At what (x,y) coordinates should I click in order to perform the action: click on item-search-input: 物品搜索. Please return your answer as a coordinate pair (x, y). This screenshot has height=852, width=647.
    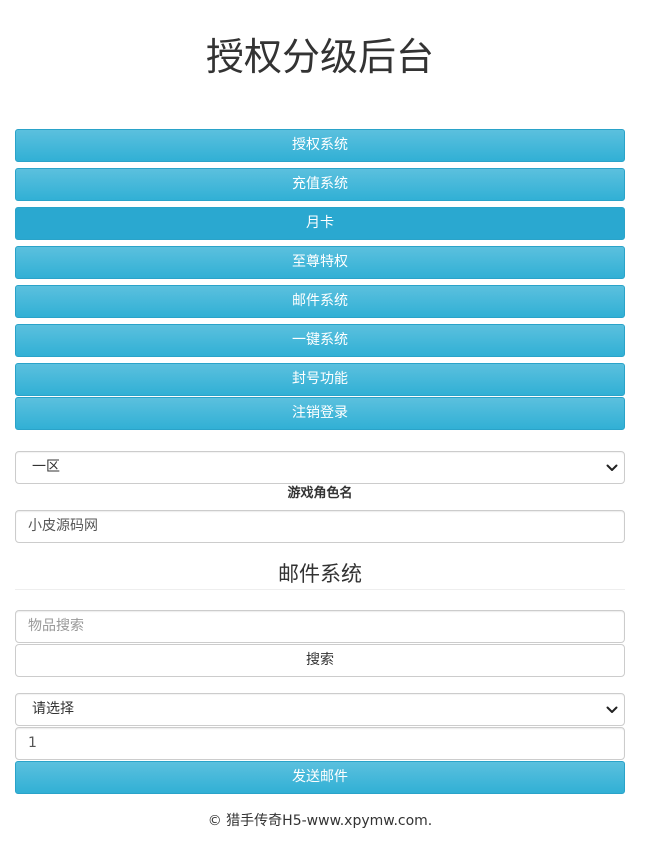
    Looking at the image, I should click on (320, 626).